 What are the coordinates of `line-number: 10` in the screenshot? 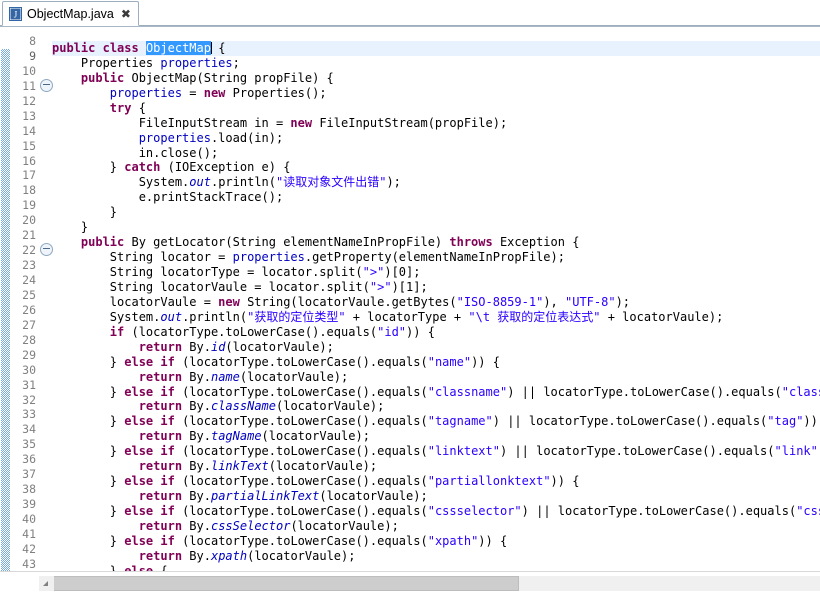 It's located at (29, 70).